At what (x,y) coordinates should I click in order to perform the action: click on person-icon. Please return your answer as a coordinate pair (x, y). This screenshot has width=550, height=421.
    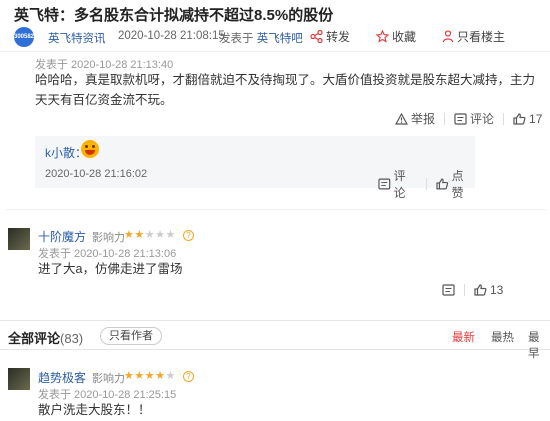
    Looking at the image, I should click on (448, 36).